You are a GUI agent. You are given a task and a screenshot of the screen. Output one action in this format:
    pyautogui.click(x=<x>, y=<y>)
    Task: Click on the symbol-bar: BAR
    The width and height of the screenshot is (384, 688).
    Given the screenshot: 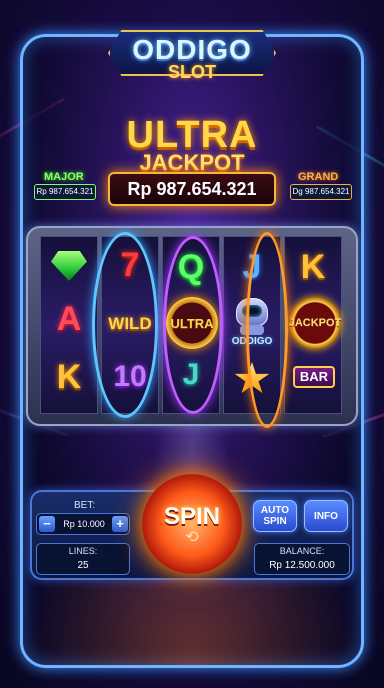 What is the action you would take?
    pyautogui.click(x=314, y=377)
    